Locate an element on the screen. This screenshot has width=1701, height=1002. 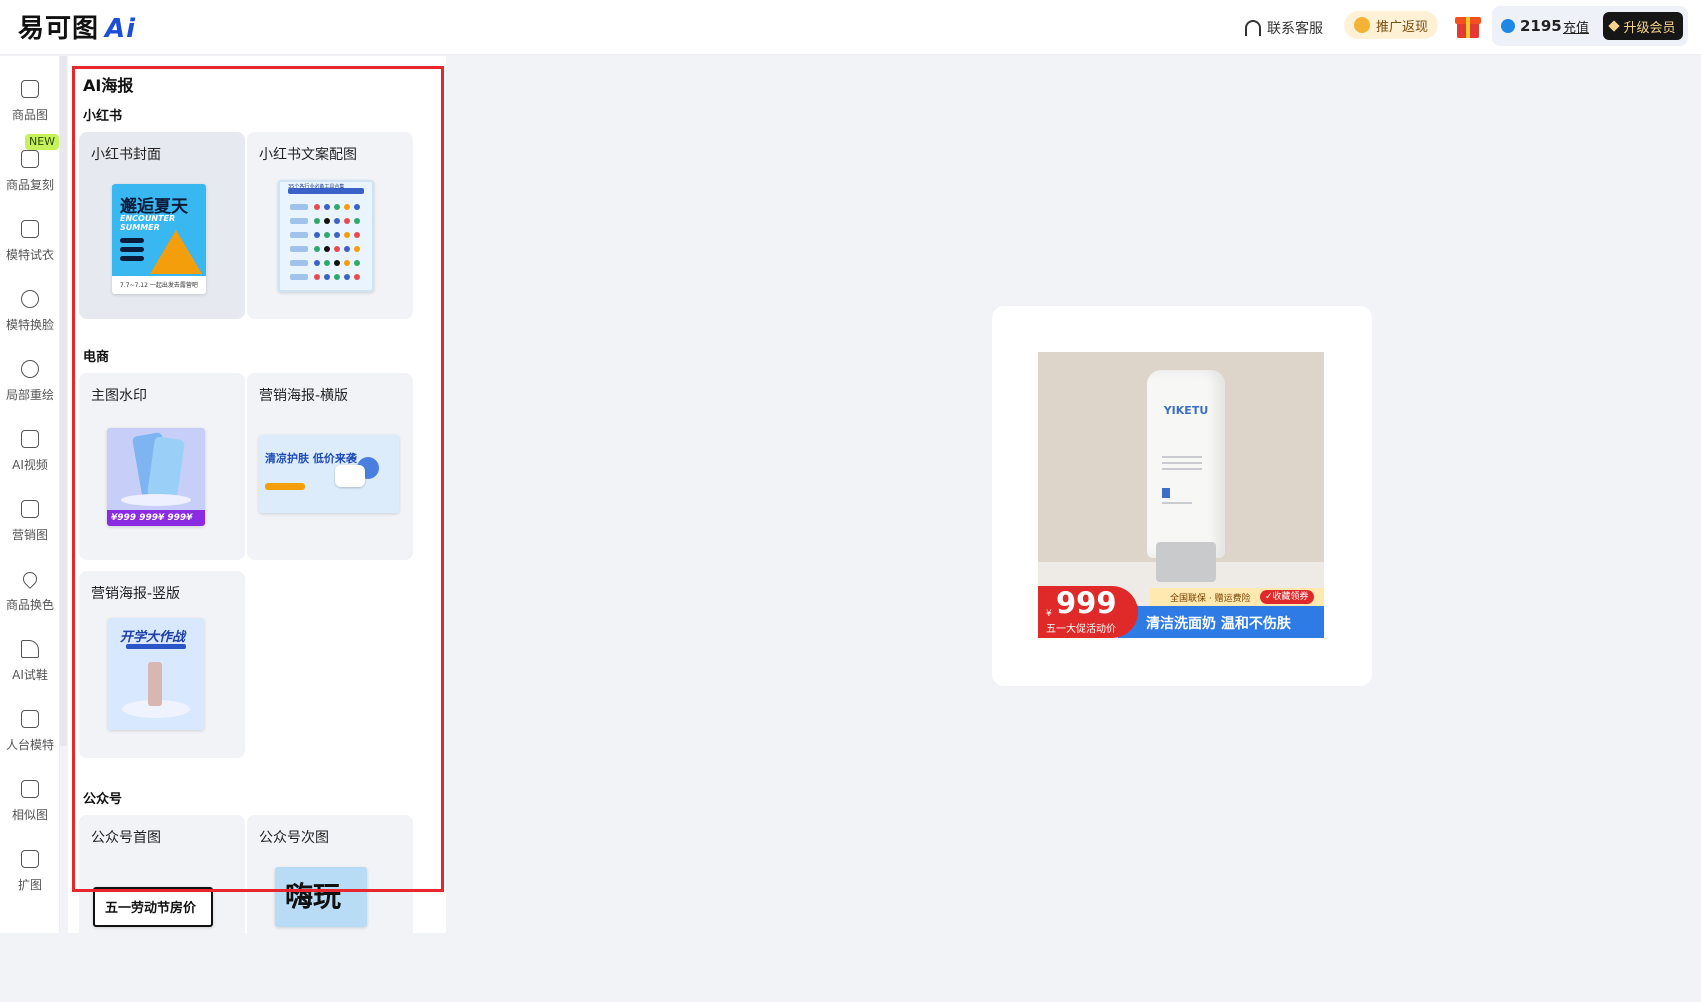
rail-label: 商品复刻 is located at coordinates (29, 185).